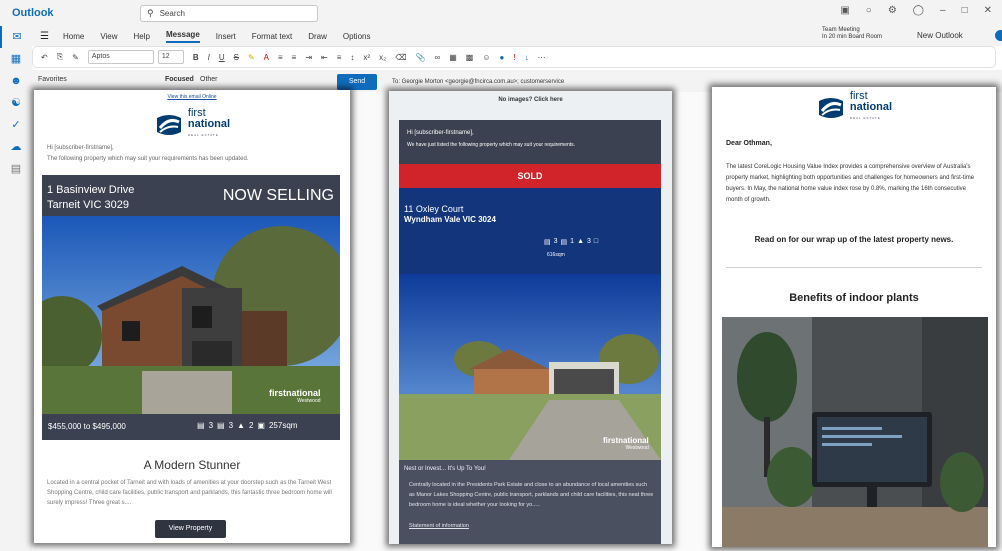 Image resolution: width=1002 pixels, height=551 pixels. Describe the element at coordinates (542, 57) in the screenshot. I see `more-options-icon: ⋯` at that location.